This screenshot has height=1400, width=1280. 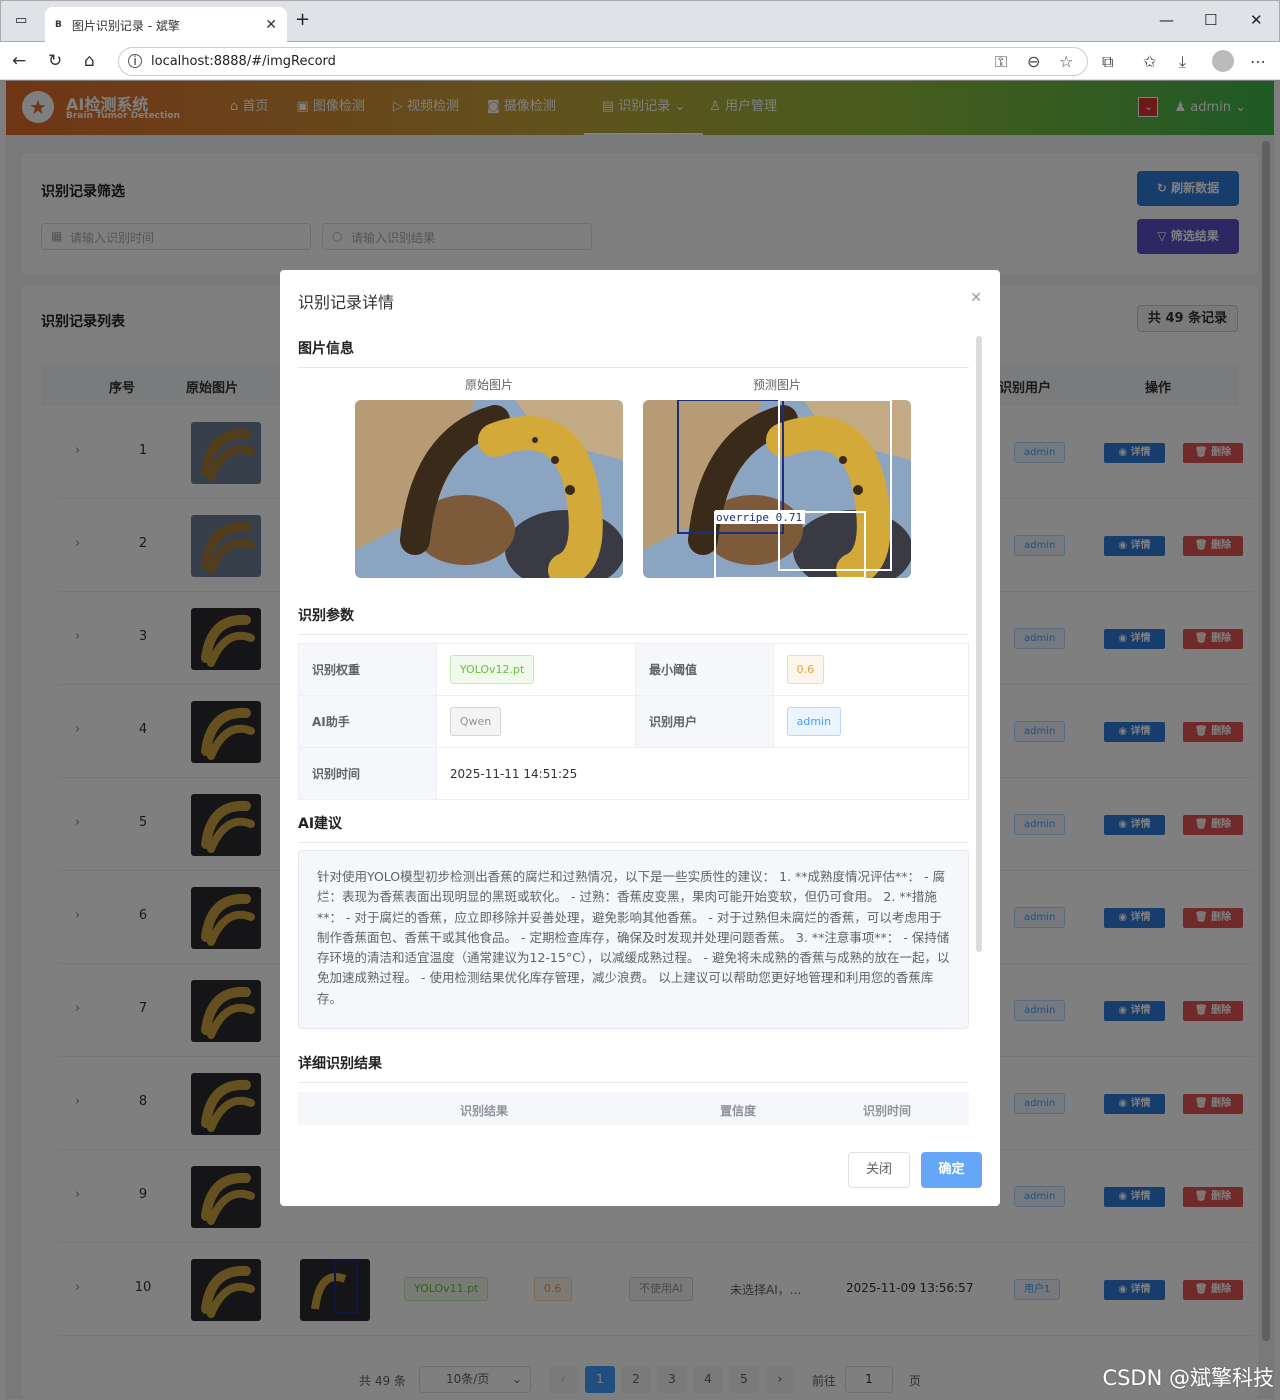 I want to click on weight-label: 识别权重, so click(x=367, y=669).